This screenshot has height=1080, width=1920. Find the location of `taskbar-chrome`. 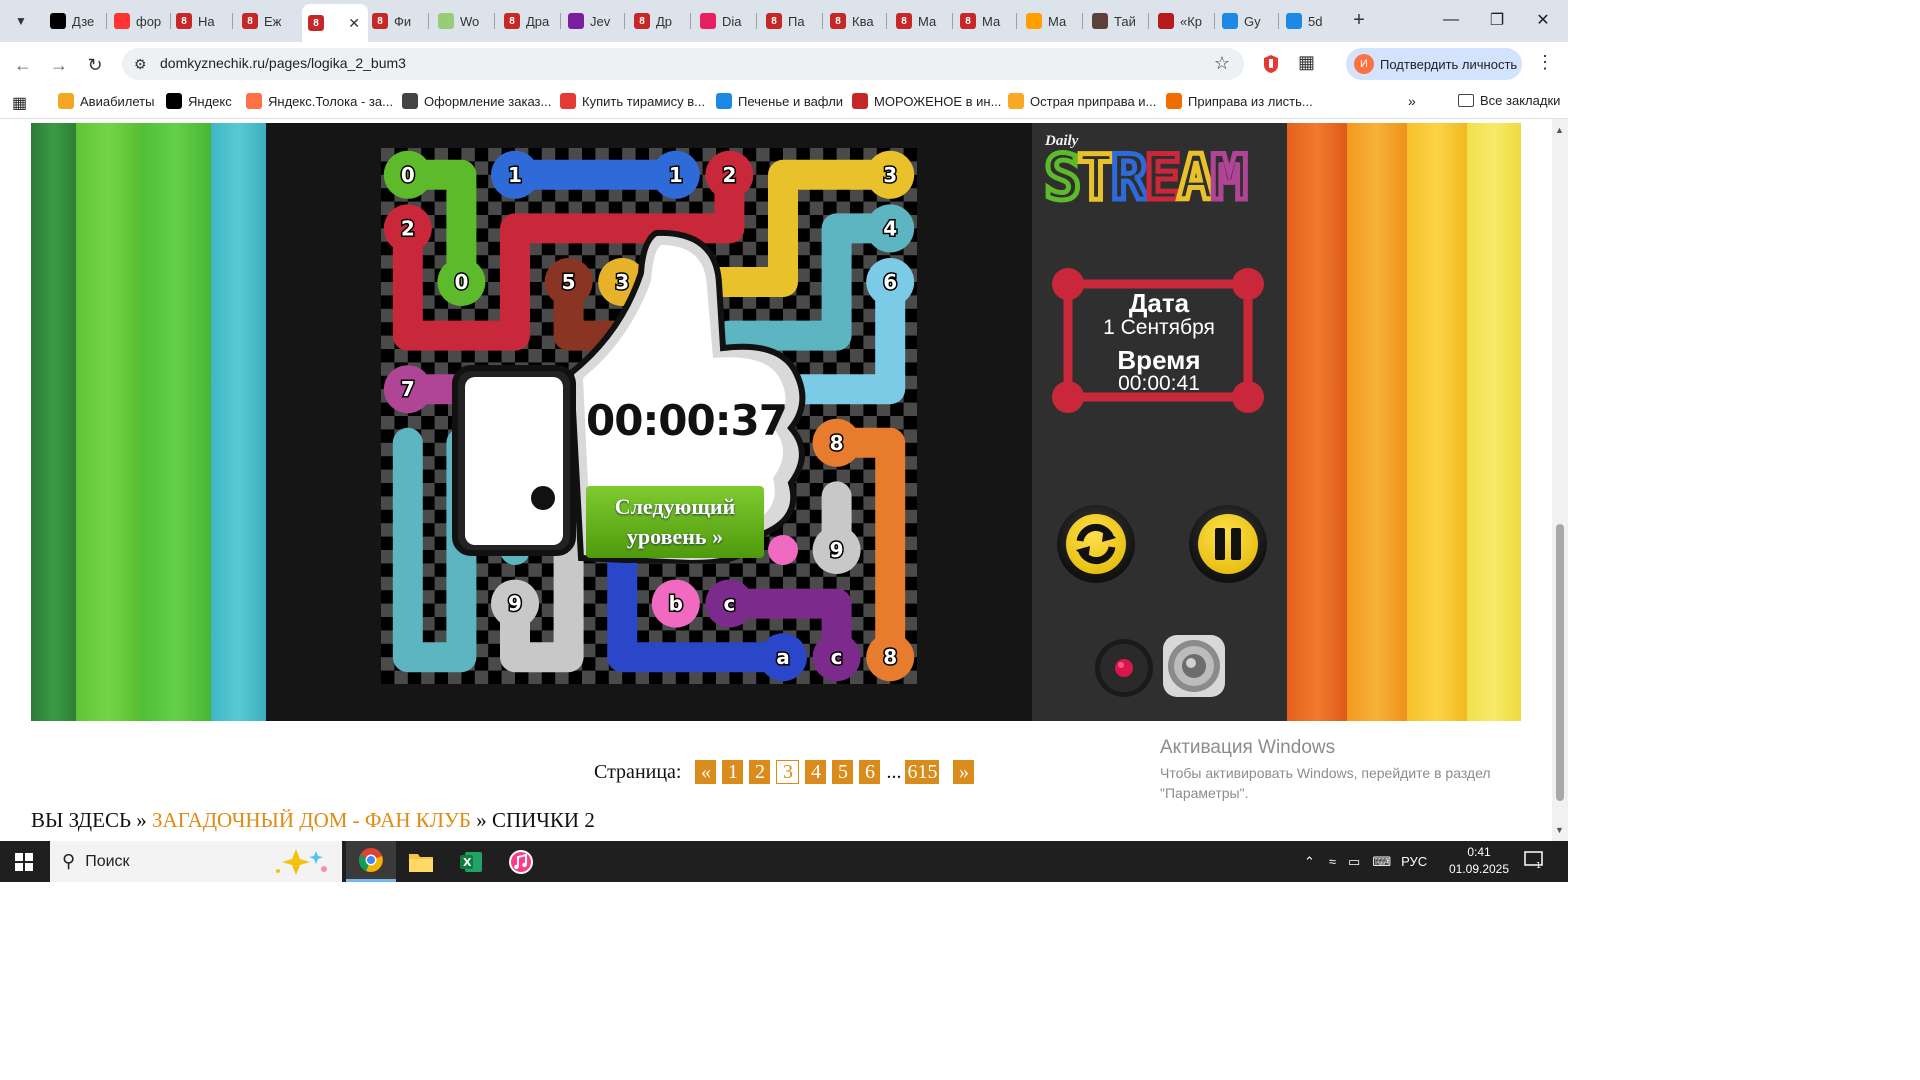

taskbar-chrome is located at coordinates (371, 861).